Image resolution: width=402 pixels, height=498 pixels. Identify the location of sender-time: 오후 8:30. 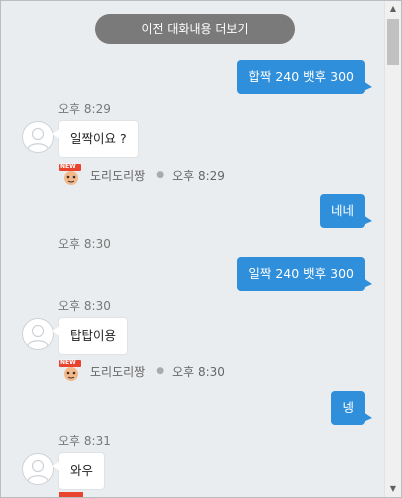
(198, 371).